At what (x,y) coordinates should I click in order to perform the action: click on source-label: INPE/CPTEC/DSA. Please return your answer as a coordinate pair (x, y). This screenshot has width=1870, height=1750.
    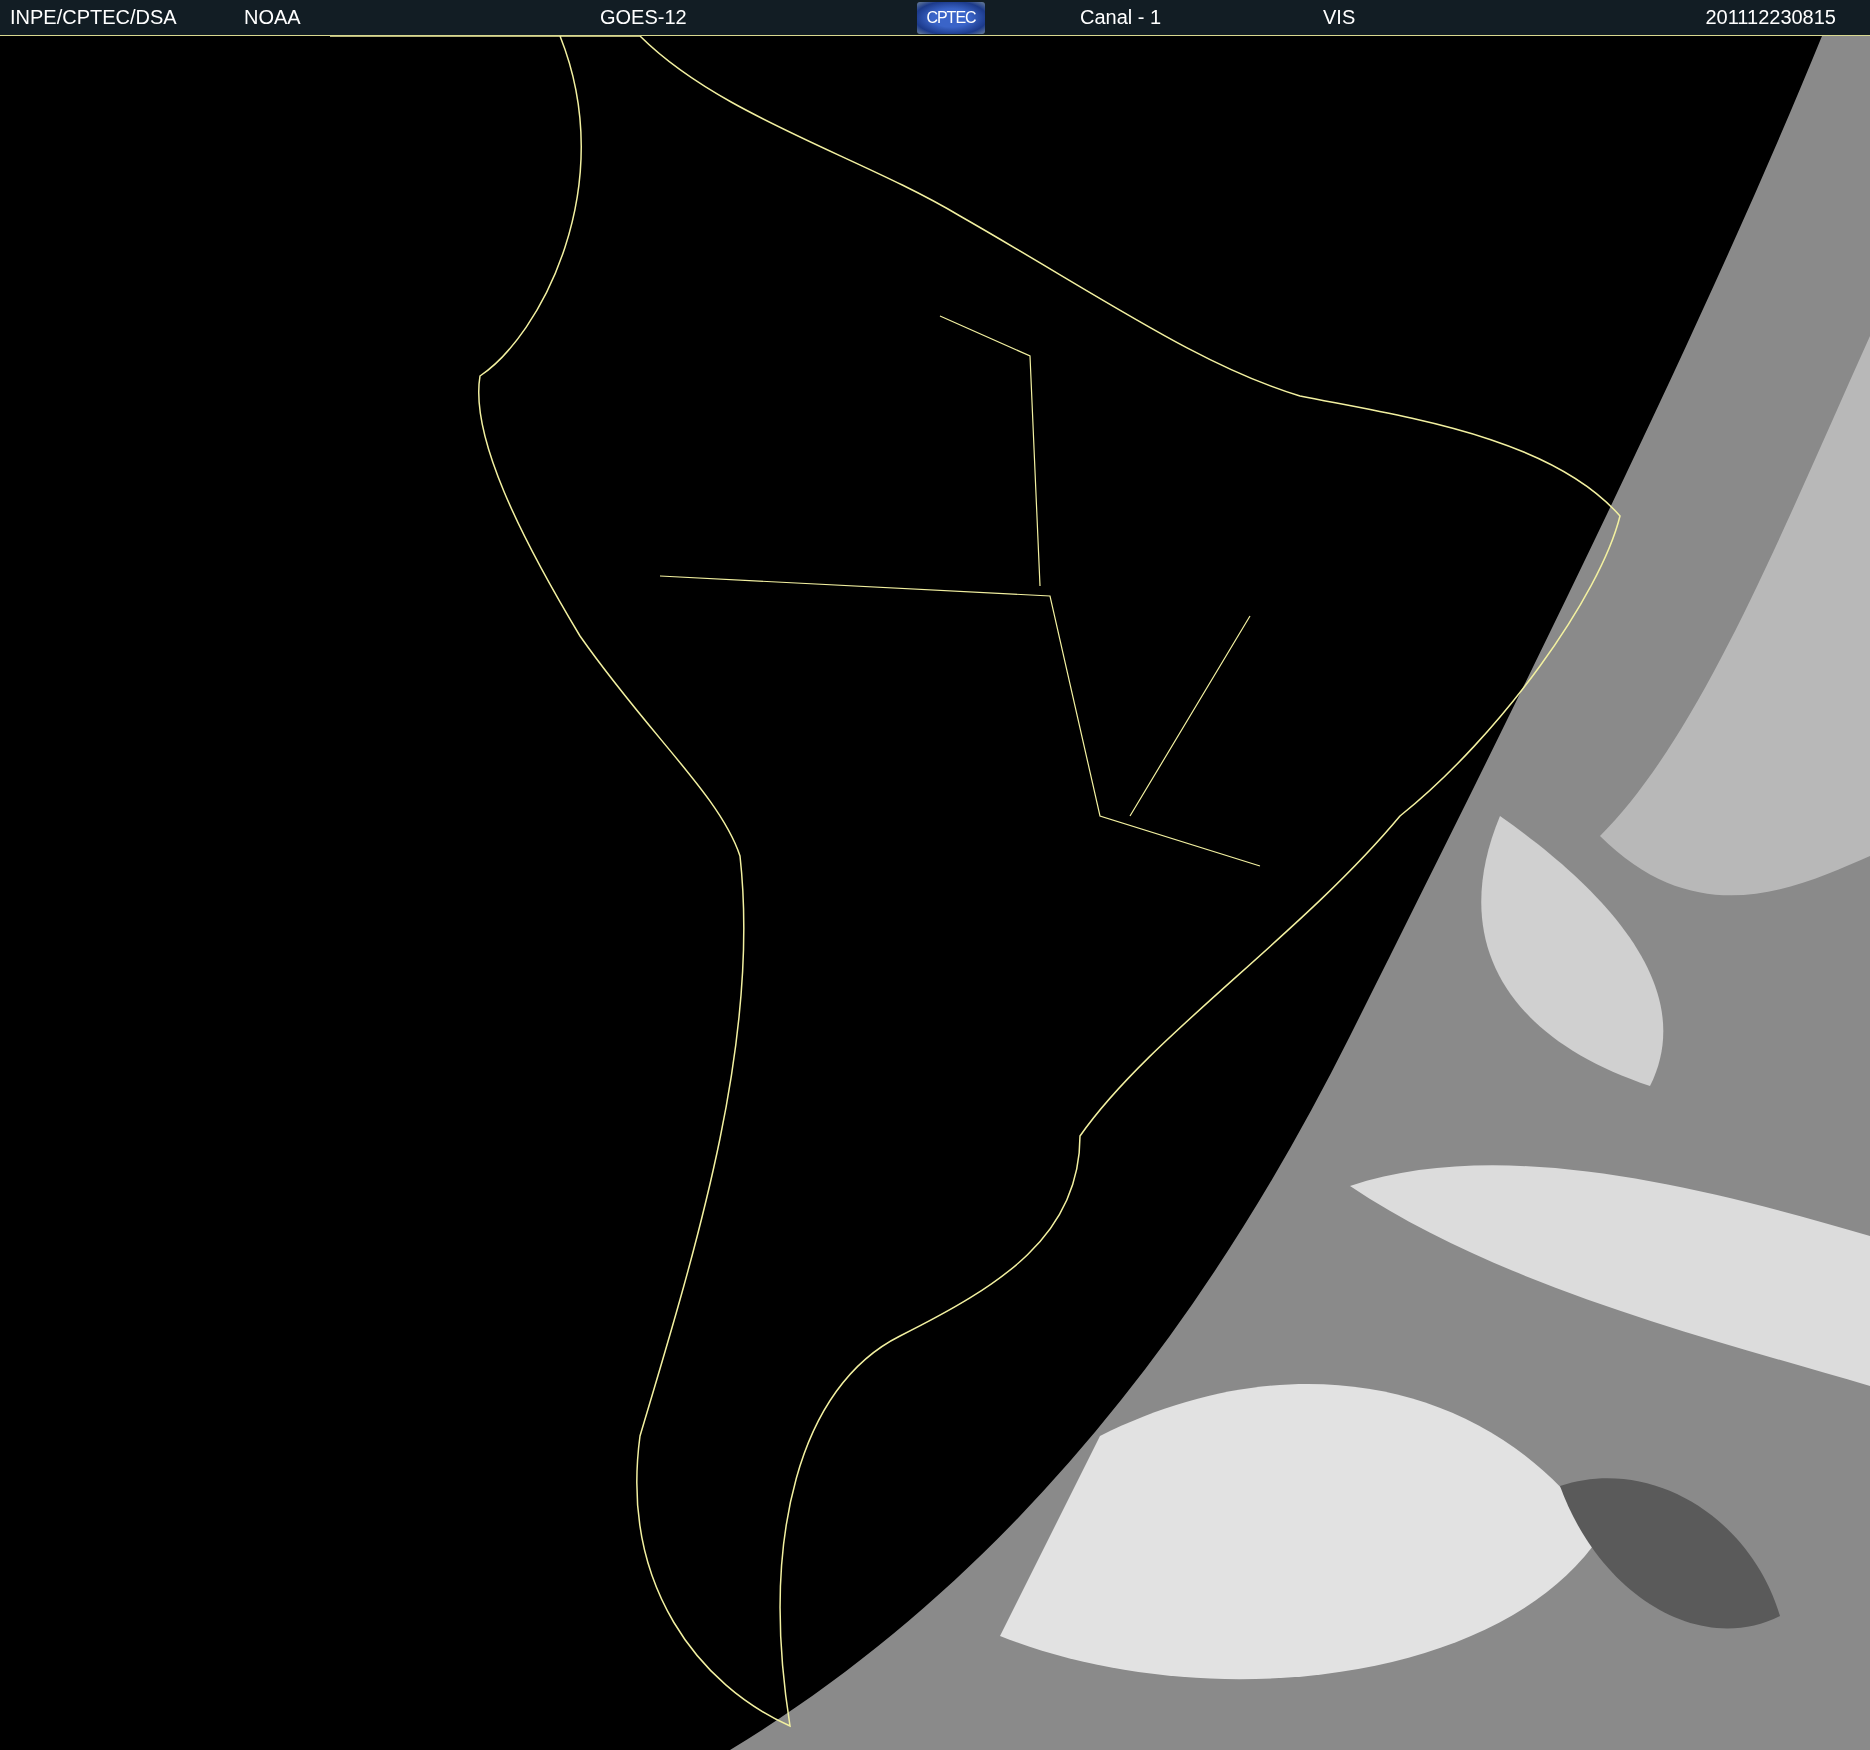
    Looking at the image, I should click on (94, 17).